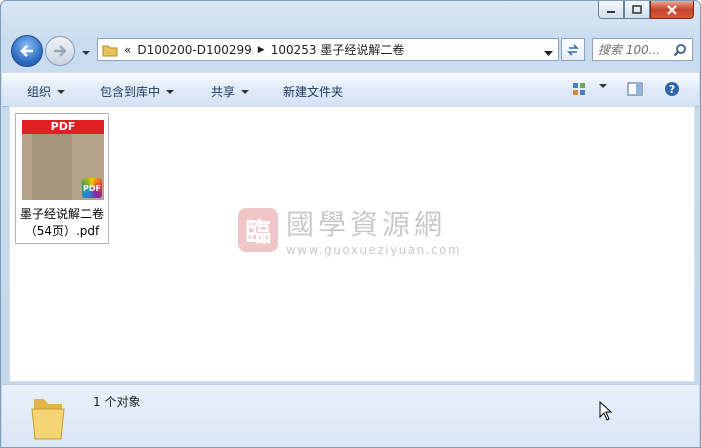  What do you see at coordinates (117, 402) in the screenshot?
I see `item-count: 1 个对象` at bounding box center [117, 402].